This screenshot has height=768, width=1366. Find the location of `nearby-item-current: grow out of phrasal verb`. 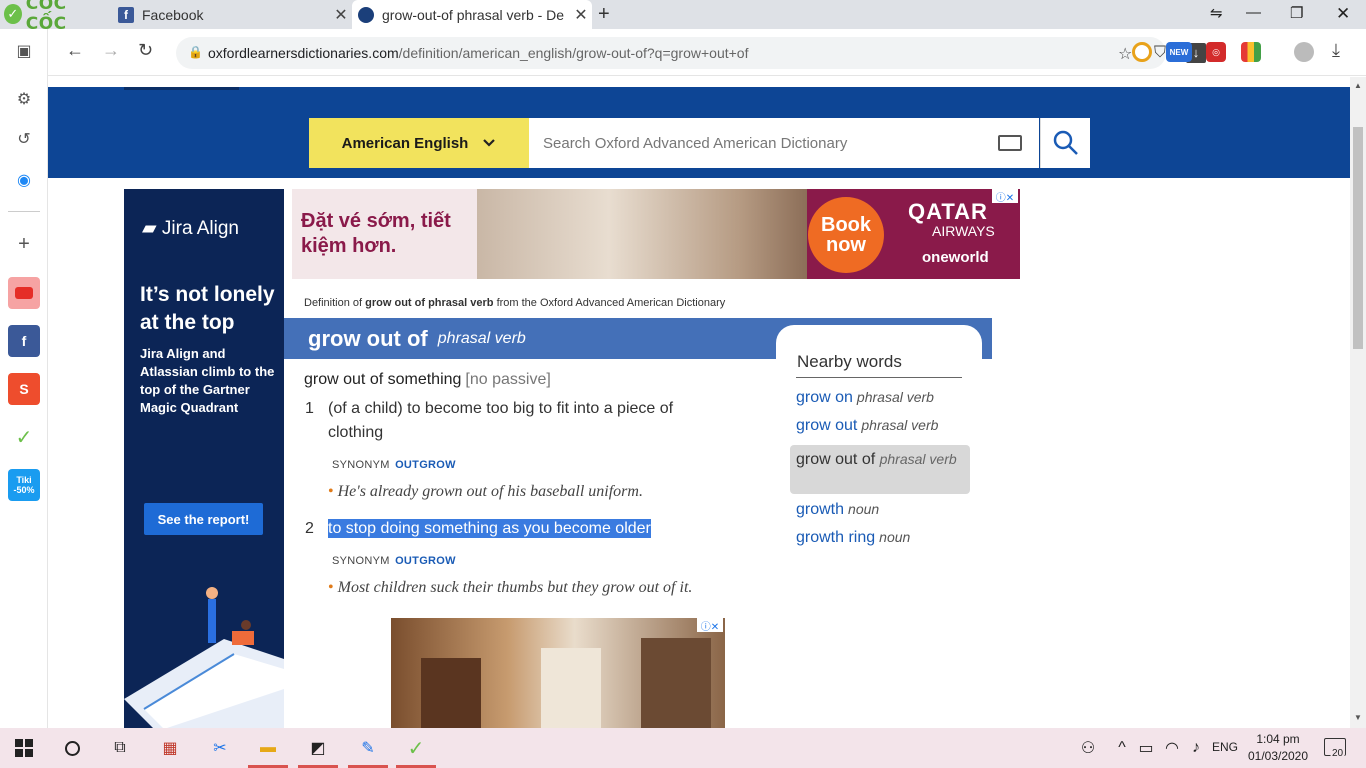

nearby-item-current: grow out of phrasal verb is located at coordinates (880, 469).